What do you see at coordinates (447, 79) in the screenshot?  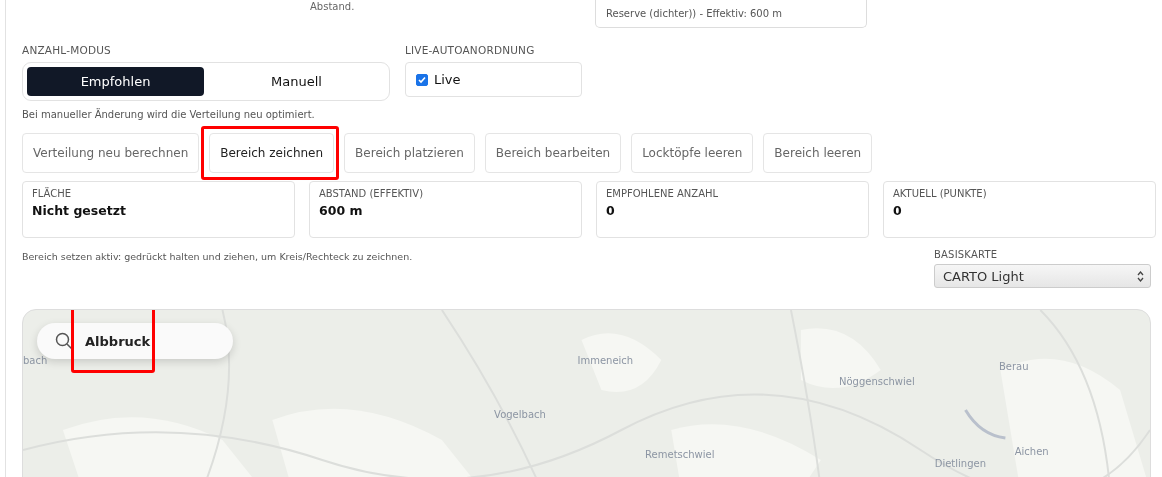 I see `checkbox-label: Live` at bounding box center [447, 79].